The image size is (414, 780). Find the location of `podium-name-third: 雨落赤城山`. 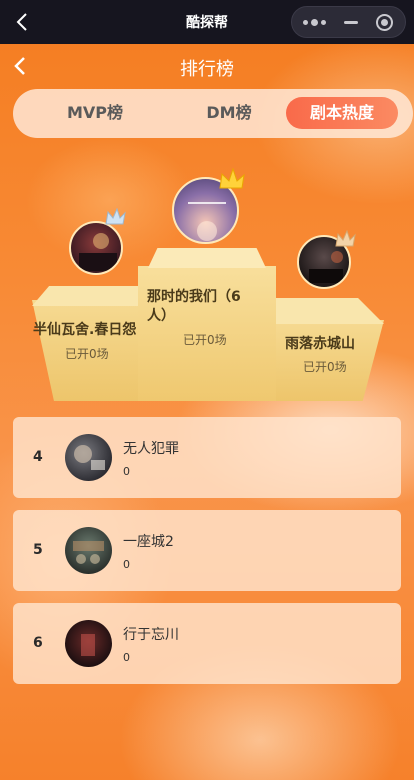

podium-name-third: 雨落赤城山 is located at coordinates (320, 343).